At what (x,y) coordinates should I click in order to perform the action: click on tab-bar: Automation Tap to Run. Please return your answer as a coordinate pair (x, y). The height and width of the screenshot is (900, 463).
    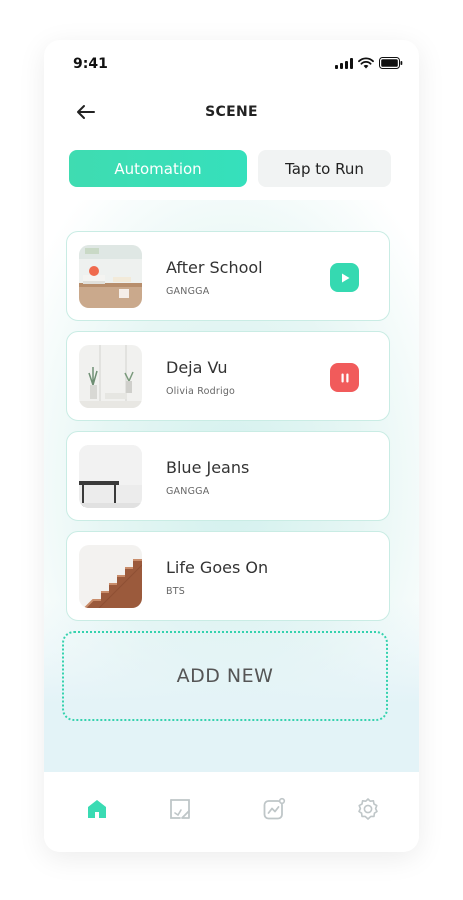
    Looking at the image, I should click on (230, 168).